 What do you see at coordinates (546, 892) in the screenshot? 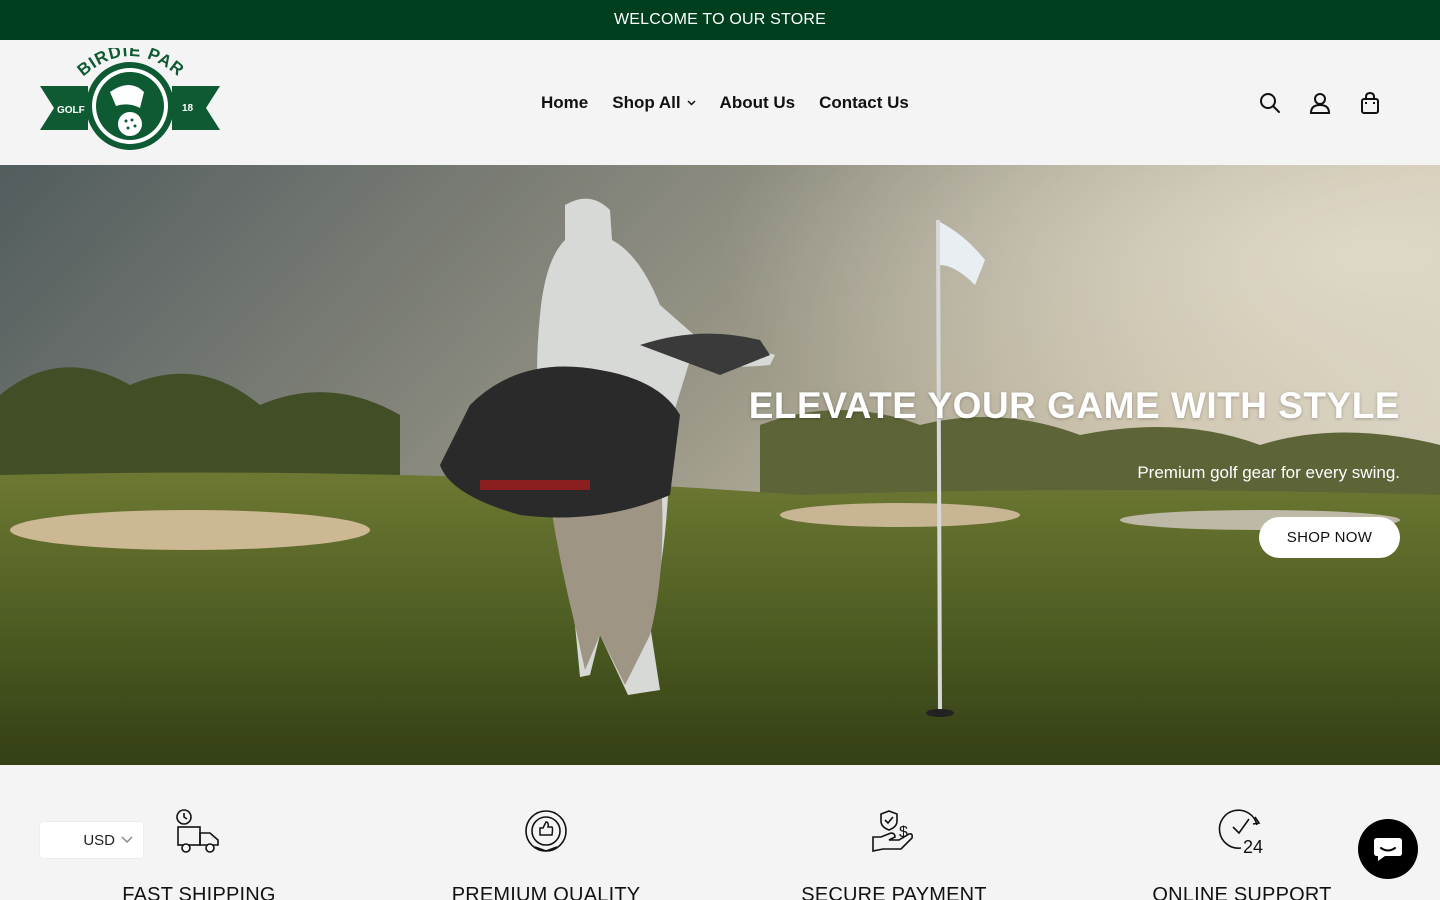
I see `feature-label: PREMIUM QUALITY` at bounding box center [546, 892].